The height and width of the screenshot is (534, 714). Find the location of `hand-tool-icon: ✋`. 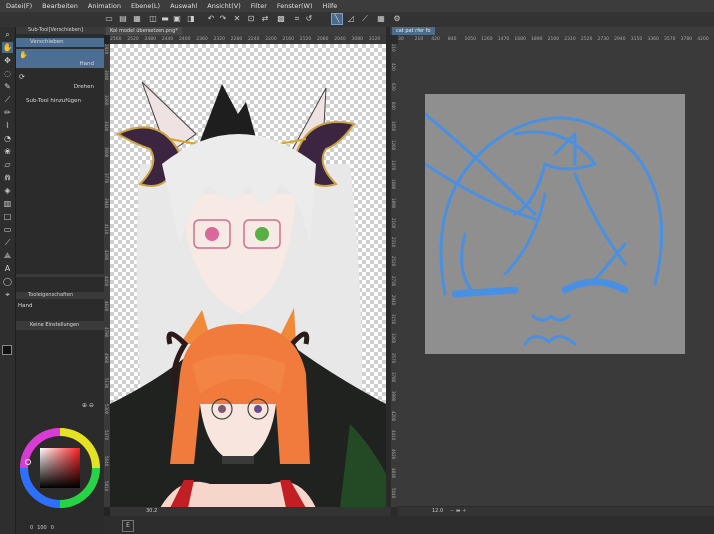

hand-tool-icon: ✋ is located at coordinates (7, 47).